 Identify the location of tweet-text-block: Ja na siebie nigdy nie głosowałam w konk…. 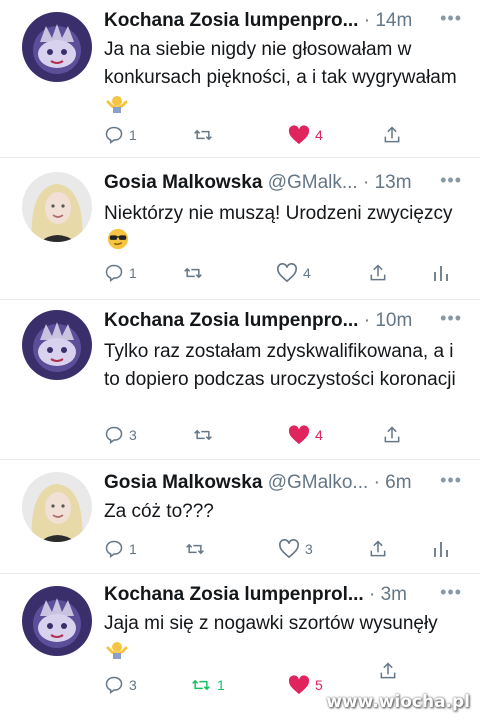
(283, 79).